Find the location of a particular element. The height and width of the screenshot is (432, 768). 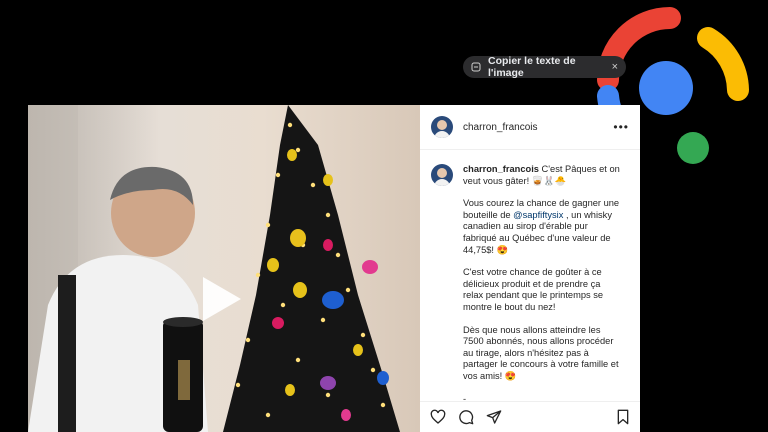

post-header: charron_francois ••• is located at coordinates (530, 127).